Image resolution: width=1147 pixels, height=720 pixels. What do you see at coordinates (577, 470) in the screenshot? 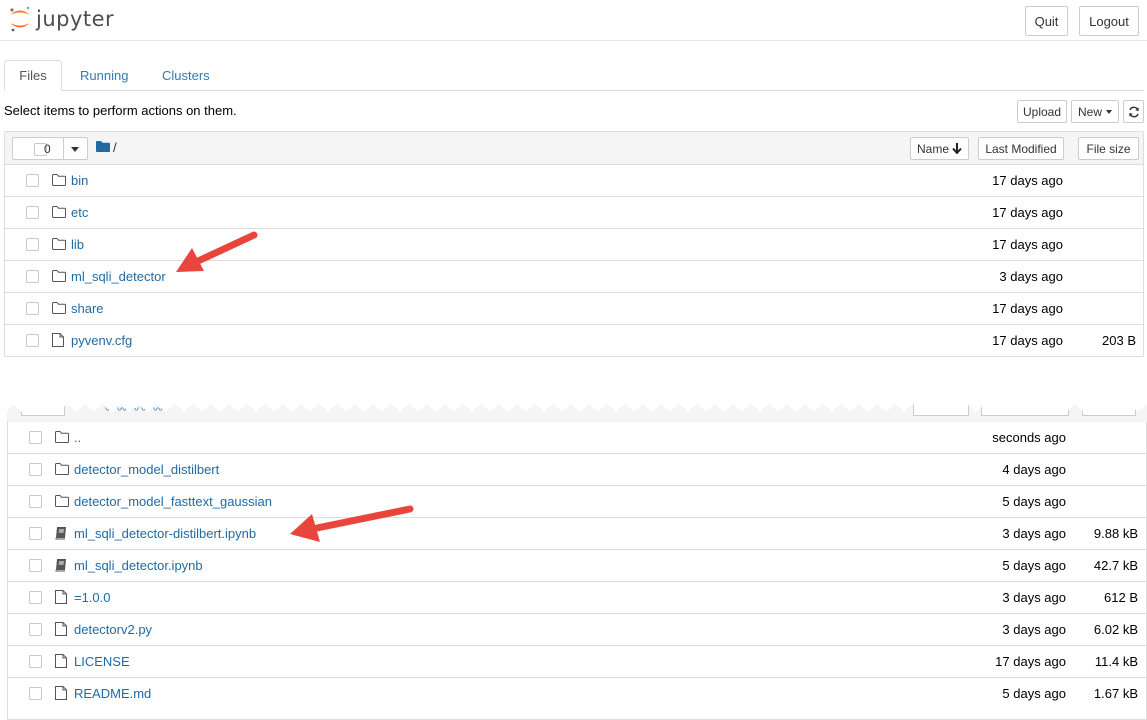
I see `file-row: detector_model_distilbert 4 days ago` at bounding box center [577, 470].